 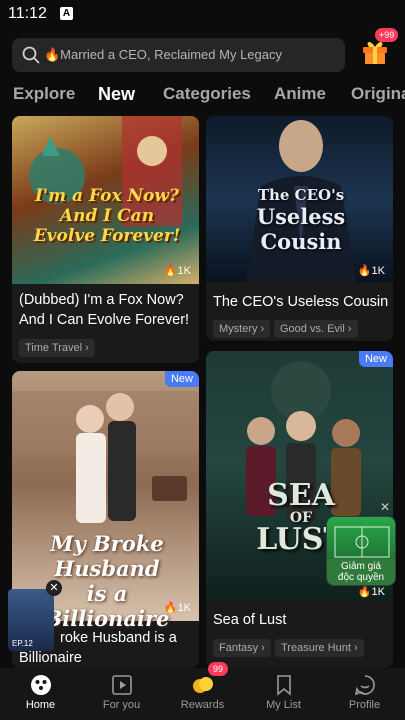 What do you see at coordinates (202, 14) in the screenshot?
I see `status-bar: 11:12 A` at bounding box center [202, 14].